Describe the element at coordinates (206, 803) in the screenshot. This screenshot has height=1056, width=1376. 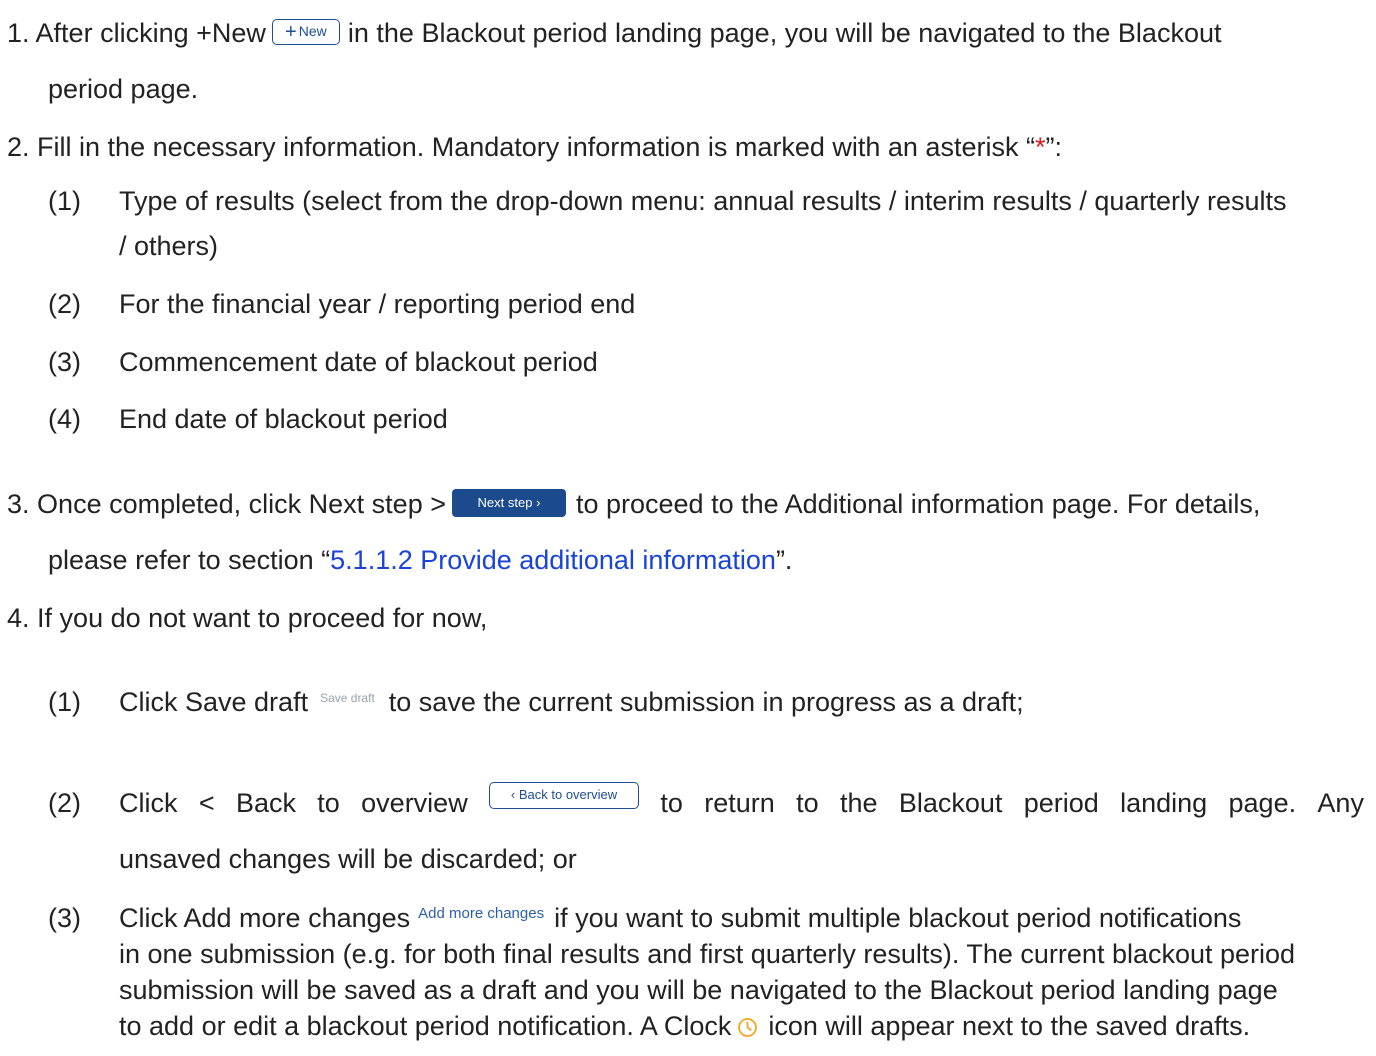
I see `word: <` at that location.